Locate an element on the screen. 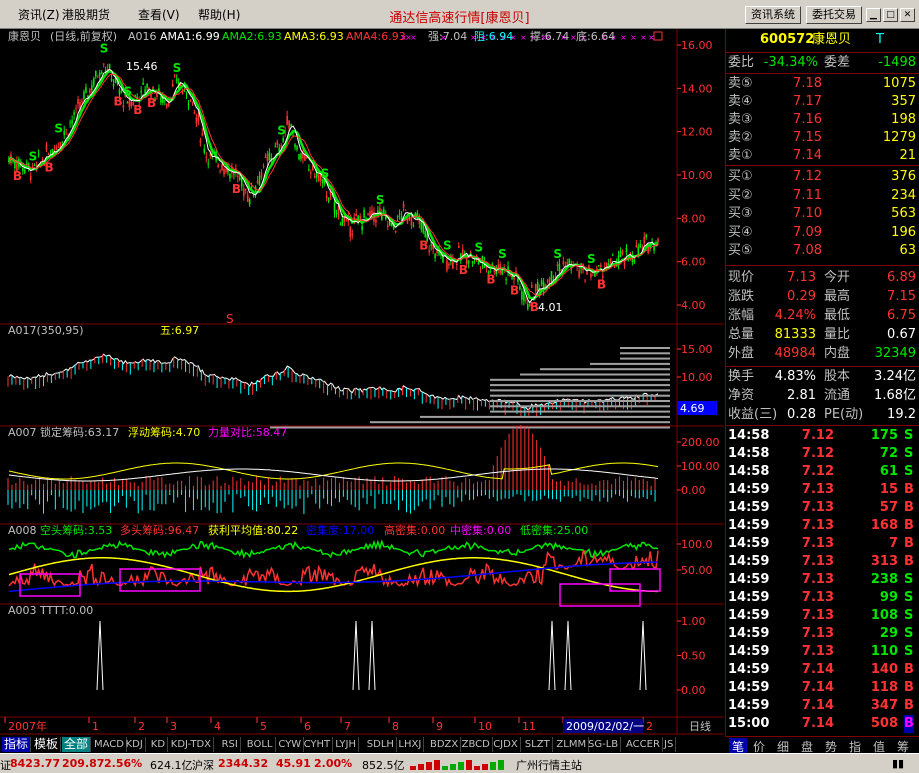  indicator-tab: 全部 is located at coordinates (77, 744).